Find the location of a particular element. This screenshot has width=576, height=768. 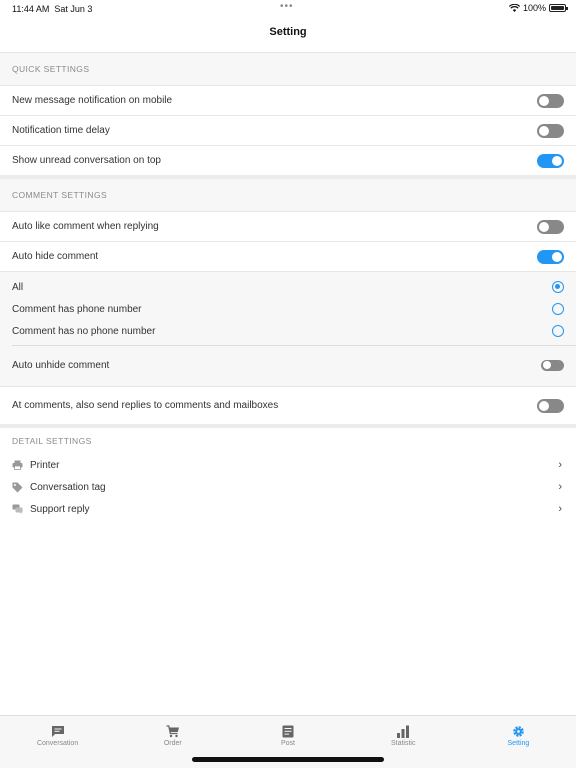

tab-label: Setting is located at coordinates (518, 743).